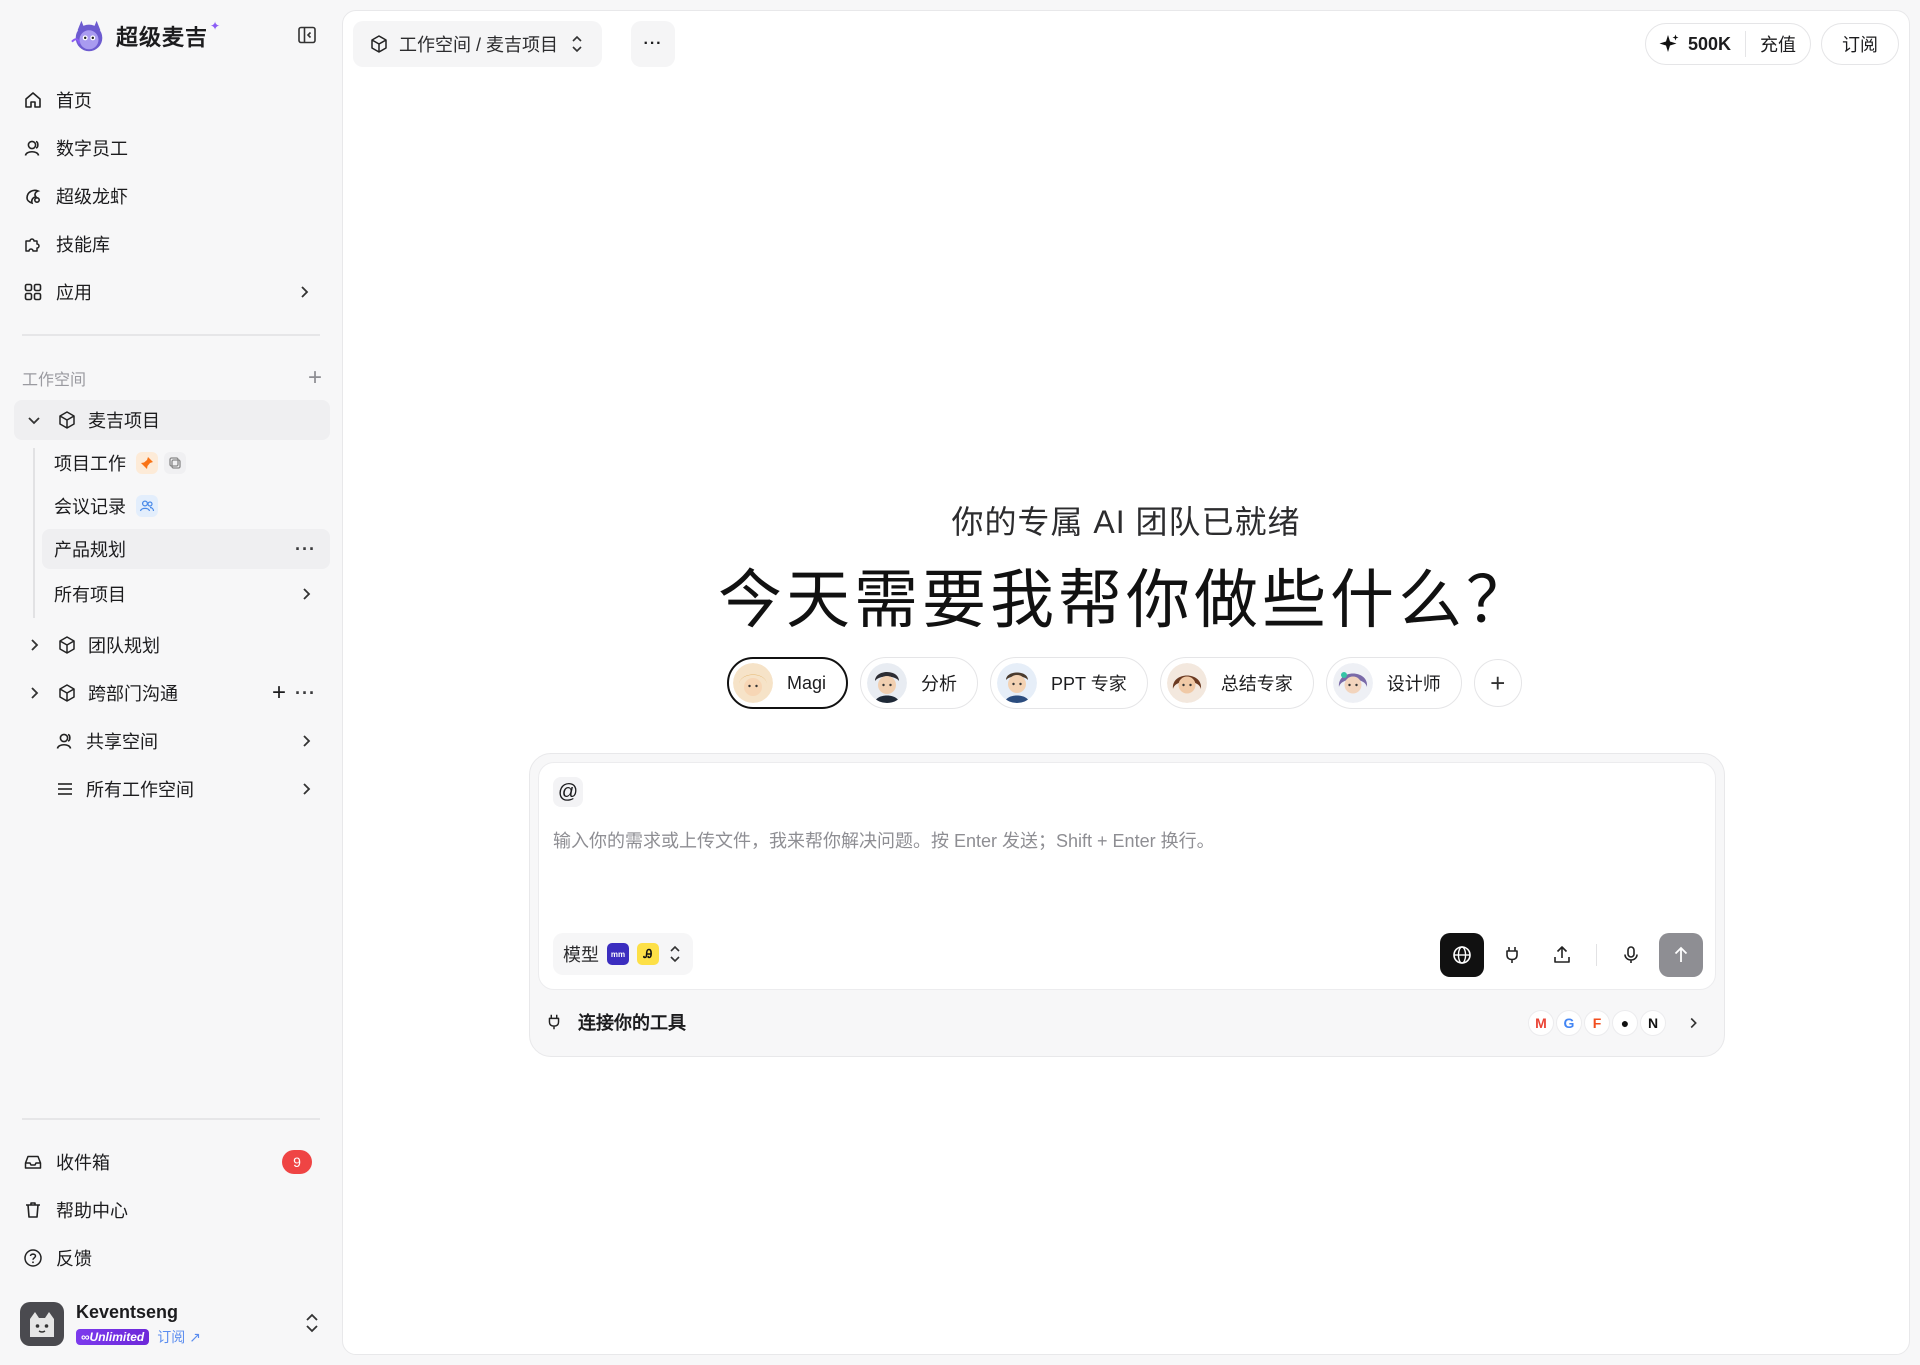 This screenshot has width=1920, height=1365. What do you see at coordinates (215, 26) in the screenshot?
I see `brand-star-icon: ✦` at bounding box center [215, 26].